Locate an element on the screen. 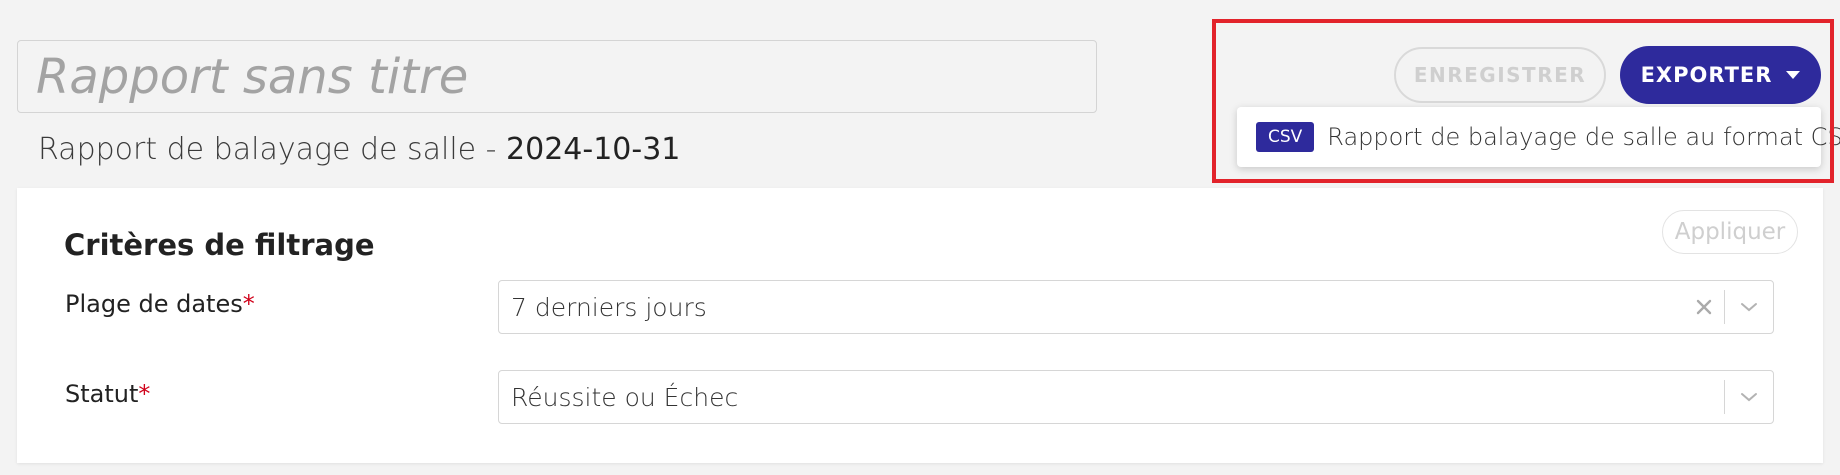 The image size is (1840, 475). status-label: Statut* is located at coordinates (107, 394).